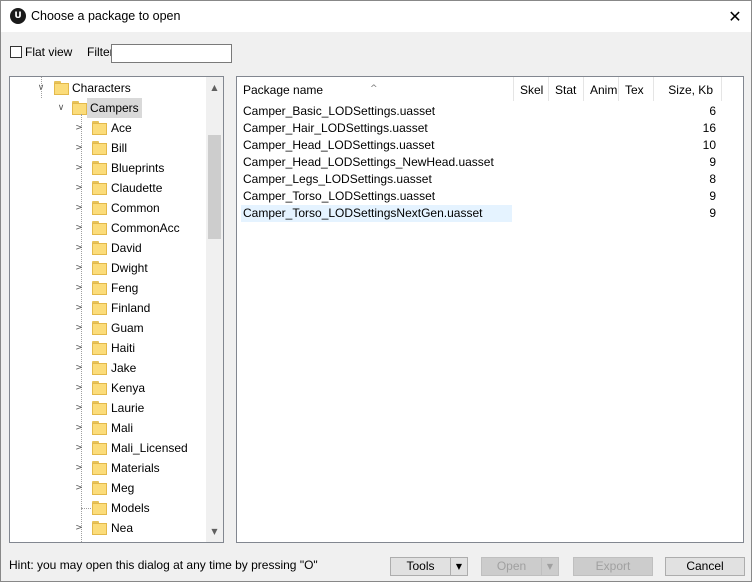 The width and height of the screenshot is (752, 582). Describe the element at coordinates (41, 87) in the screenshot. I see `tree-guide-line` at that location.